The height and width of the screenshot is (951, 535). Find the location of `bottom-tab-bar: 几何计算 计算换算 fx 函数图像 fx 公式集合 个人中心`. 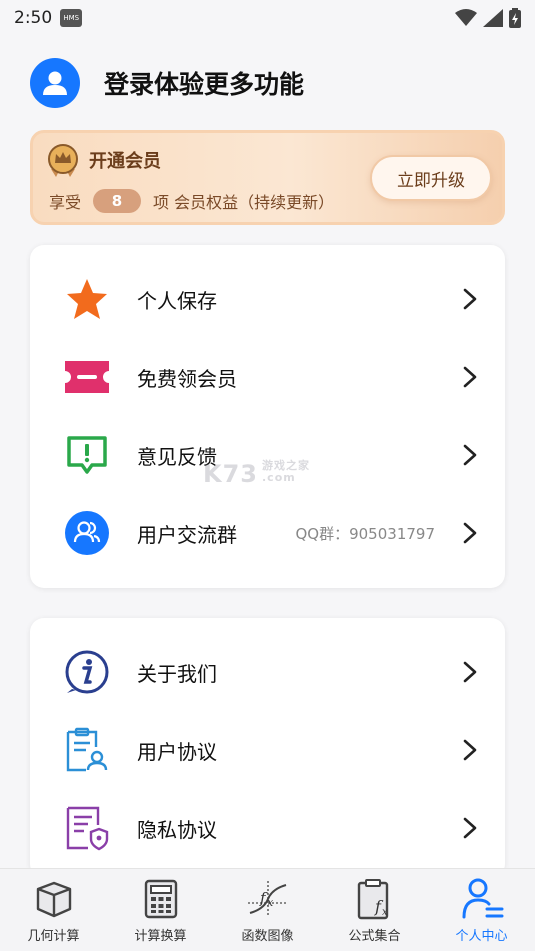

bottom-tab-bar: 几何计算 计算换算 fx 函数图像 fx 公式集合 个人中心 is located at coordinates (267, 909).